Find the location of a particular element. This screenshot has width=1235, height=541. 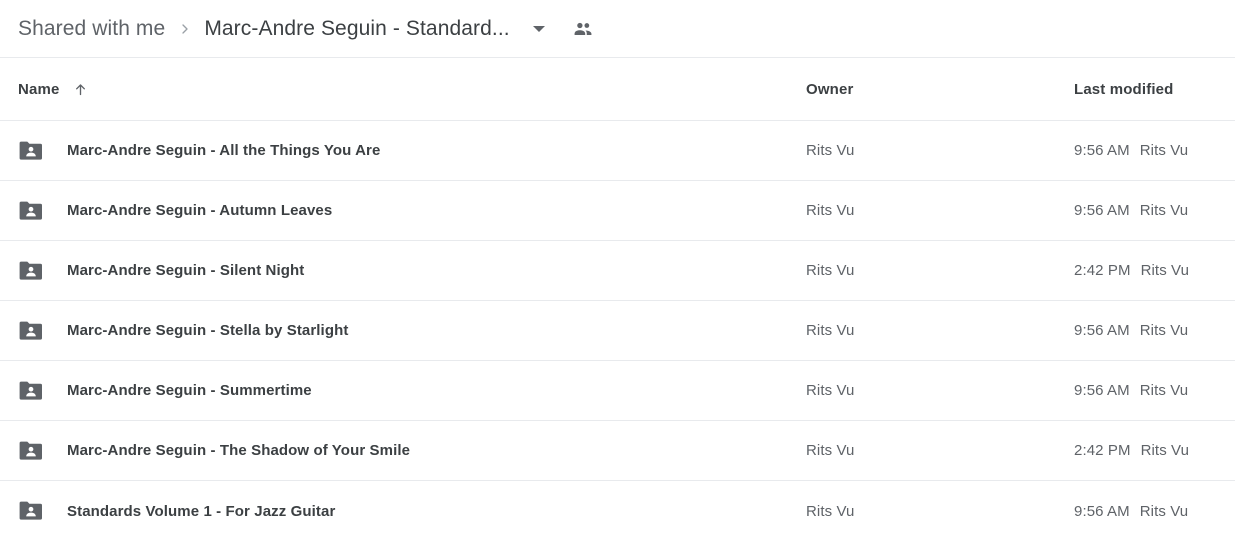

row-name-cell: Marc-Andre Seguin - Silent Night is located at coordinates (161, 270).